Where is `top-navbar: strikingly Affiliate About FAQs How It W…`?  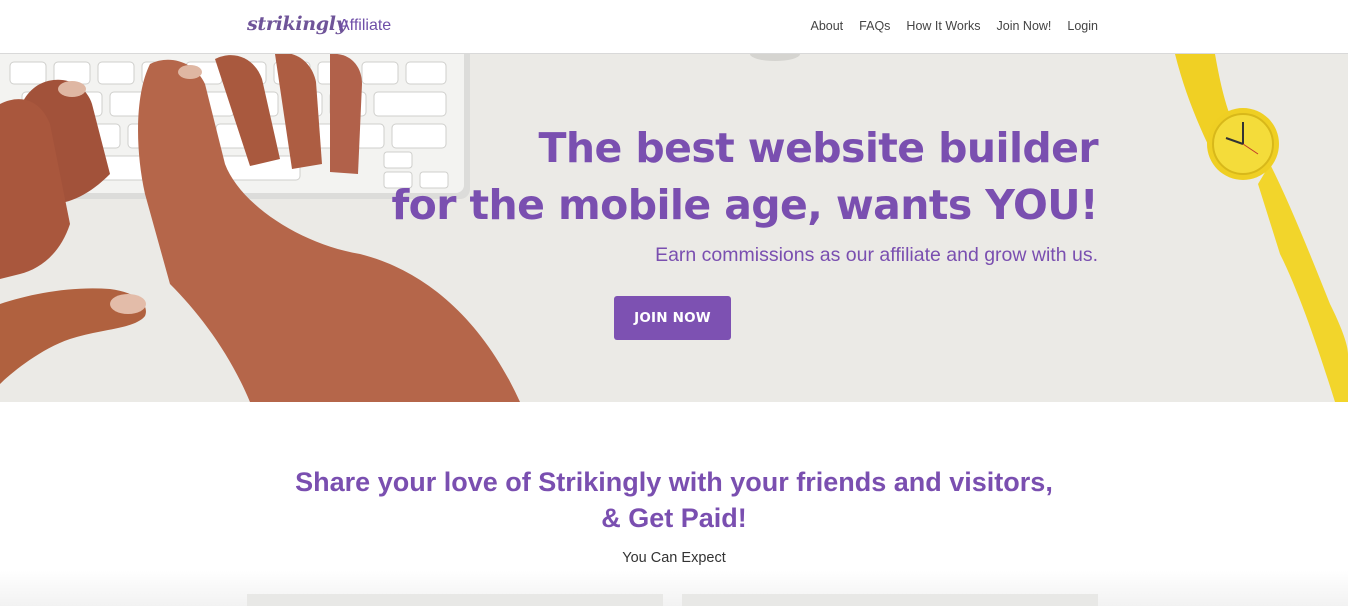 top-navbar: strikingly Affiliate About FAQs How It W… is located at coordinates (674, 27).